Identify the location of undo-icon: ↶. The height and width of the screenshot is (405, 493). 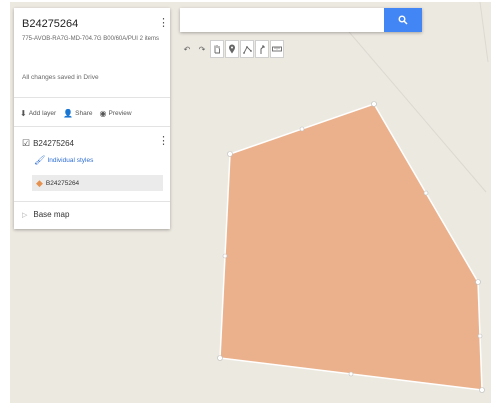
(187, 49).